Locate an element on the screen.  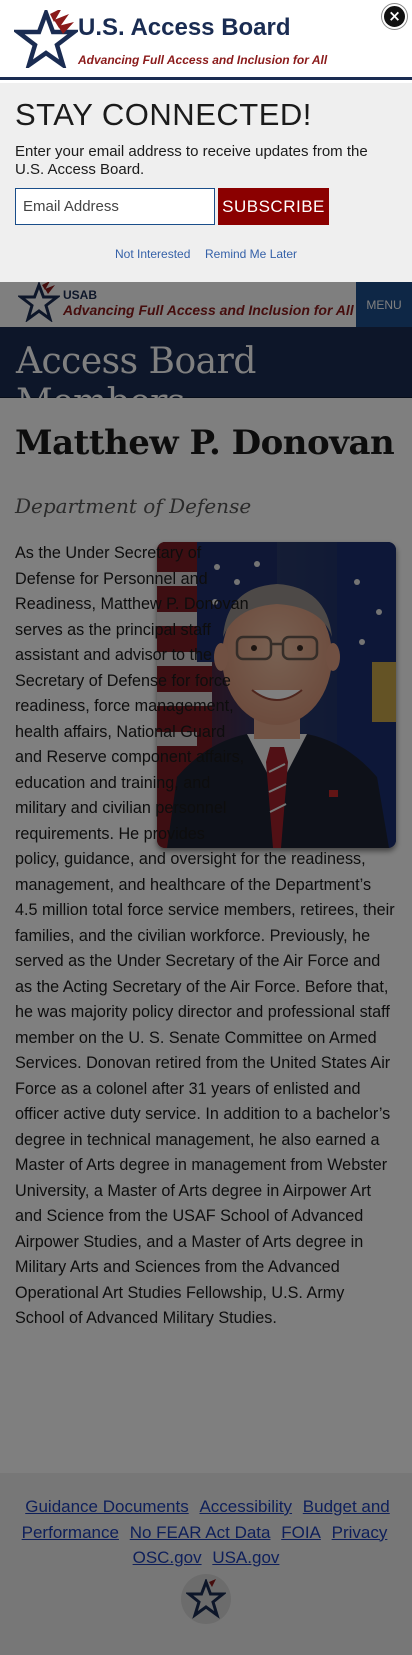
email-field is located at coordinates (115, 206).